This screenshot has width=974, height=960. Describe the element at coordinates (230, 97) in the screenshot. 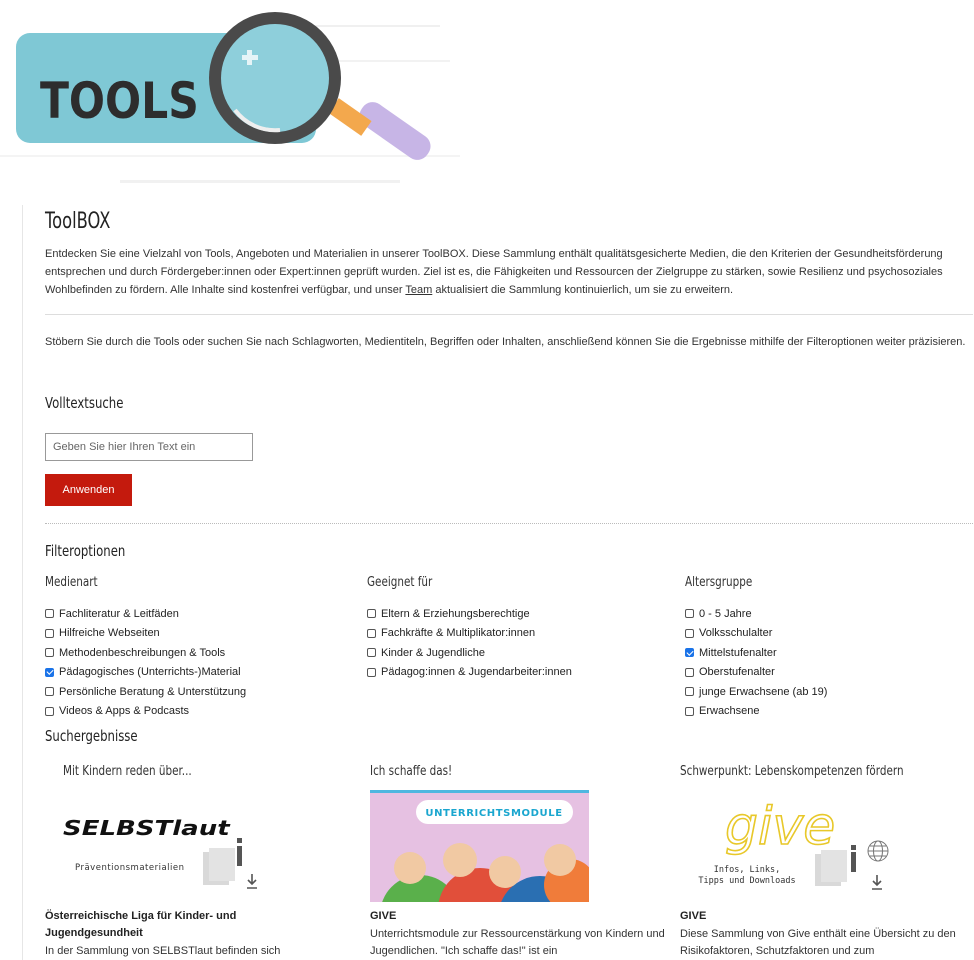

I see `tools-banner: TOOLS` at that location.